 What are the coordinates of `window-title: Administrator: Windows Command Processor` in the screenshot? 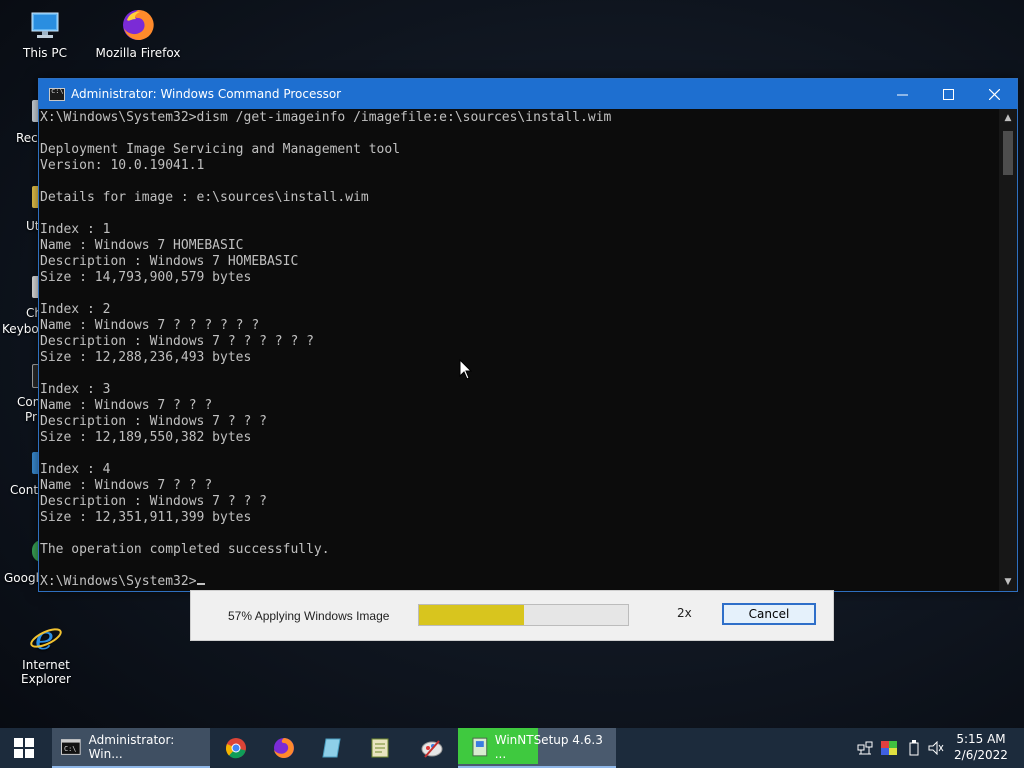 It's located at (206, 94).